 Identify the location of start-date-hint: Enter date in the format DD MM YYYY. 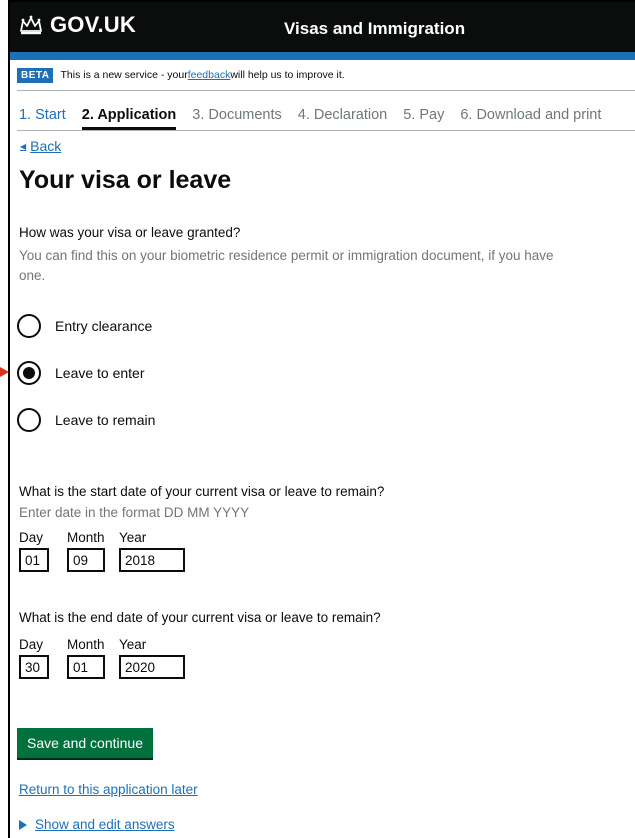
(134, 512).